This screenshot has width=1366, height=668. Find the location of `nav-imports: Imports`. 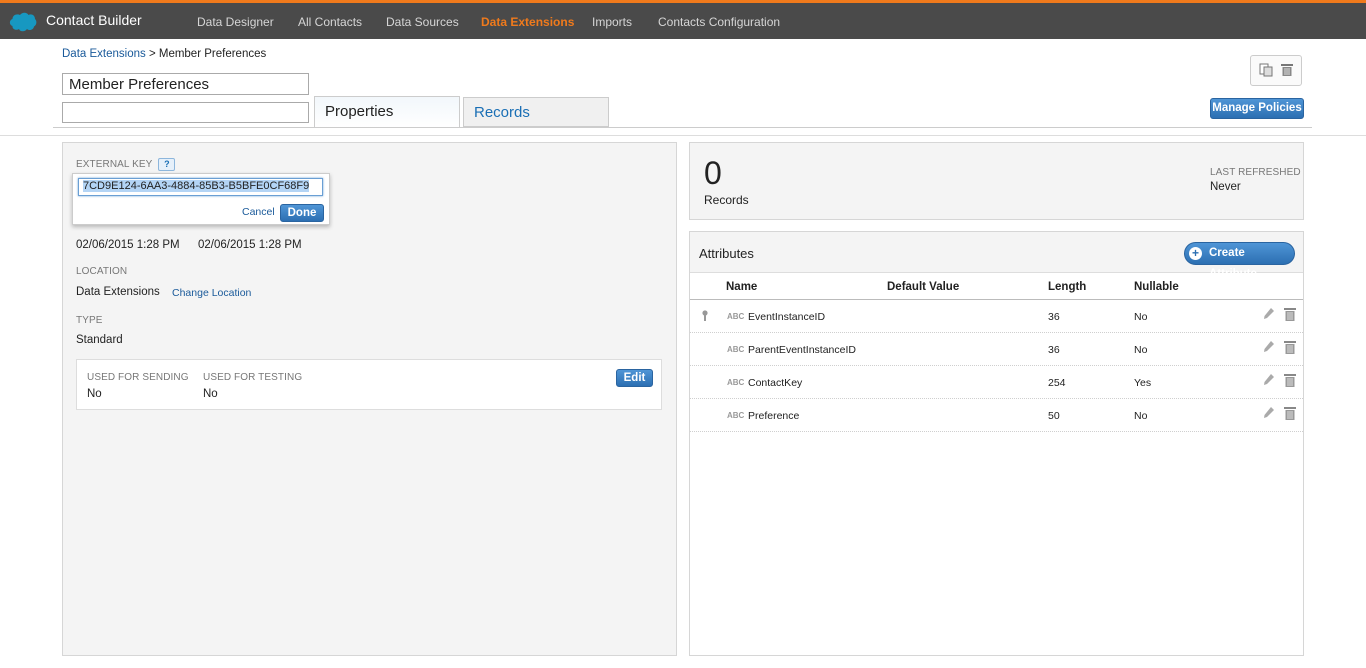

nav-imports: Imports is located at coordinates (612, 22).